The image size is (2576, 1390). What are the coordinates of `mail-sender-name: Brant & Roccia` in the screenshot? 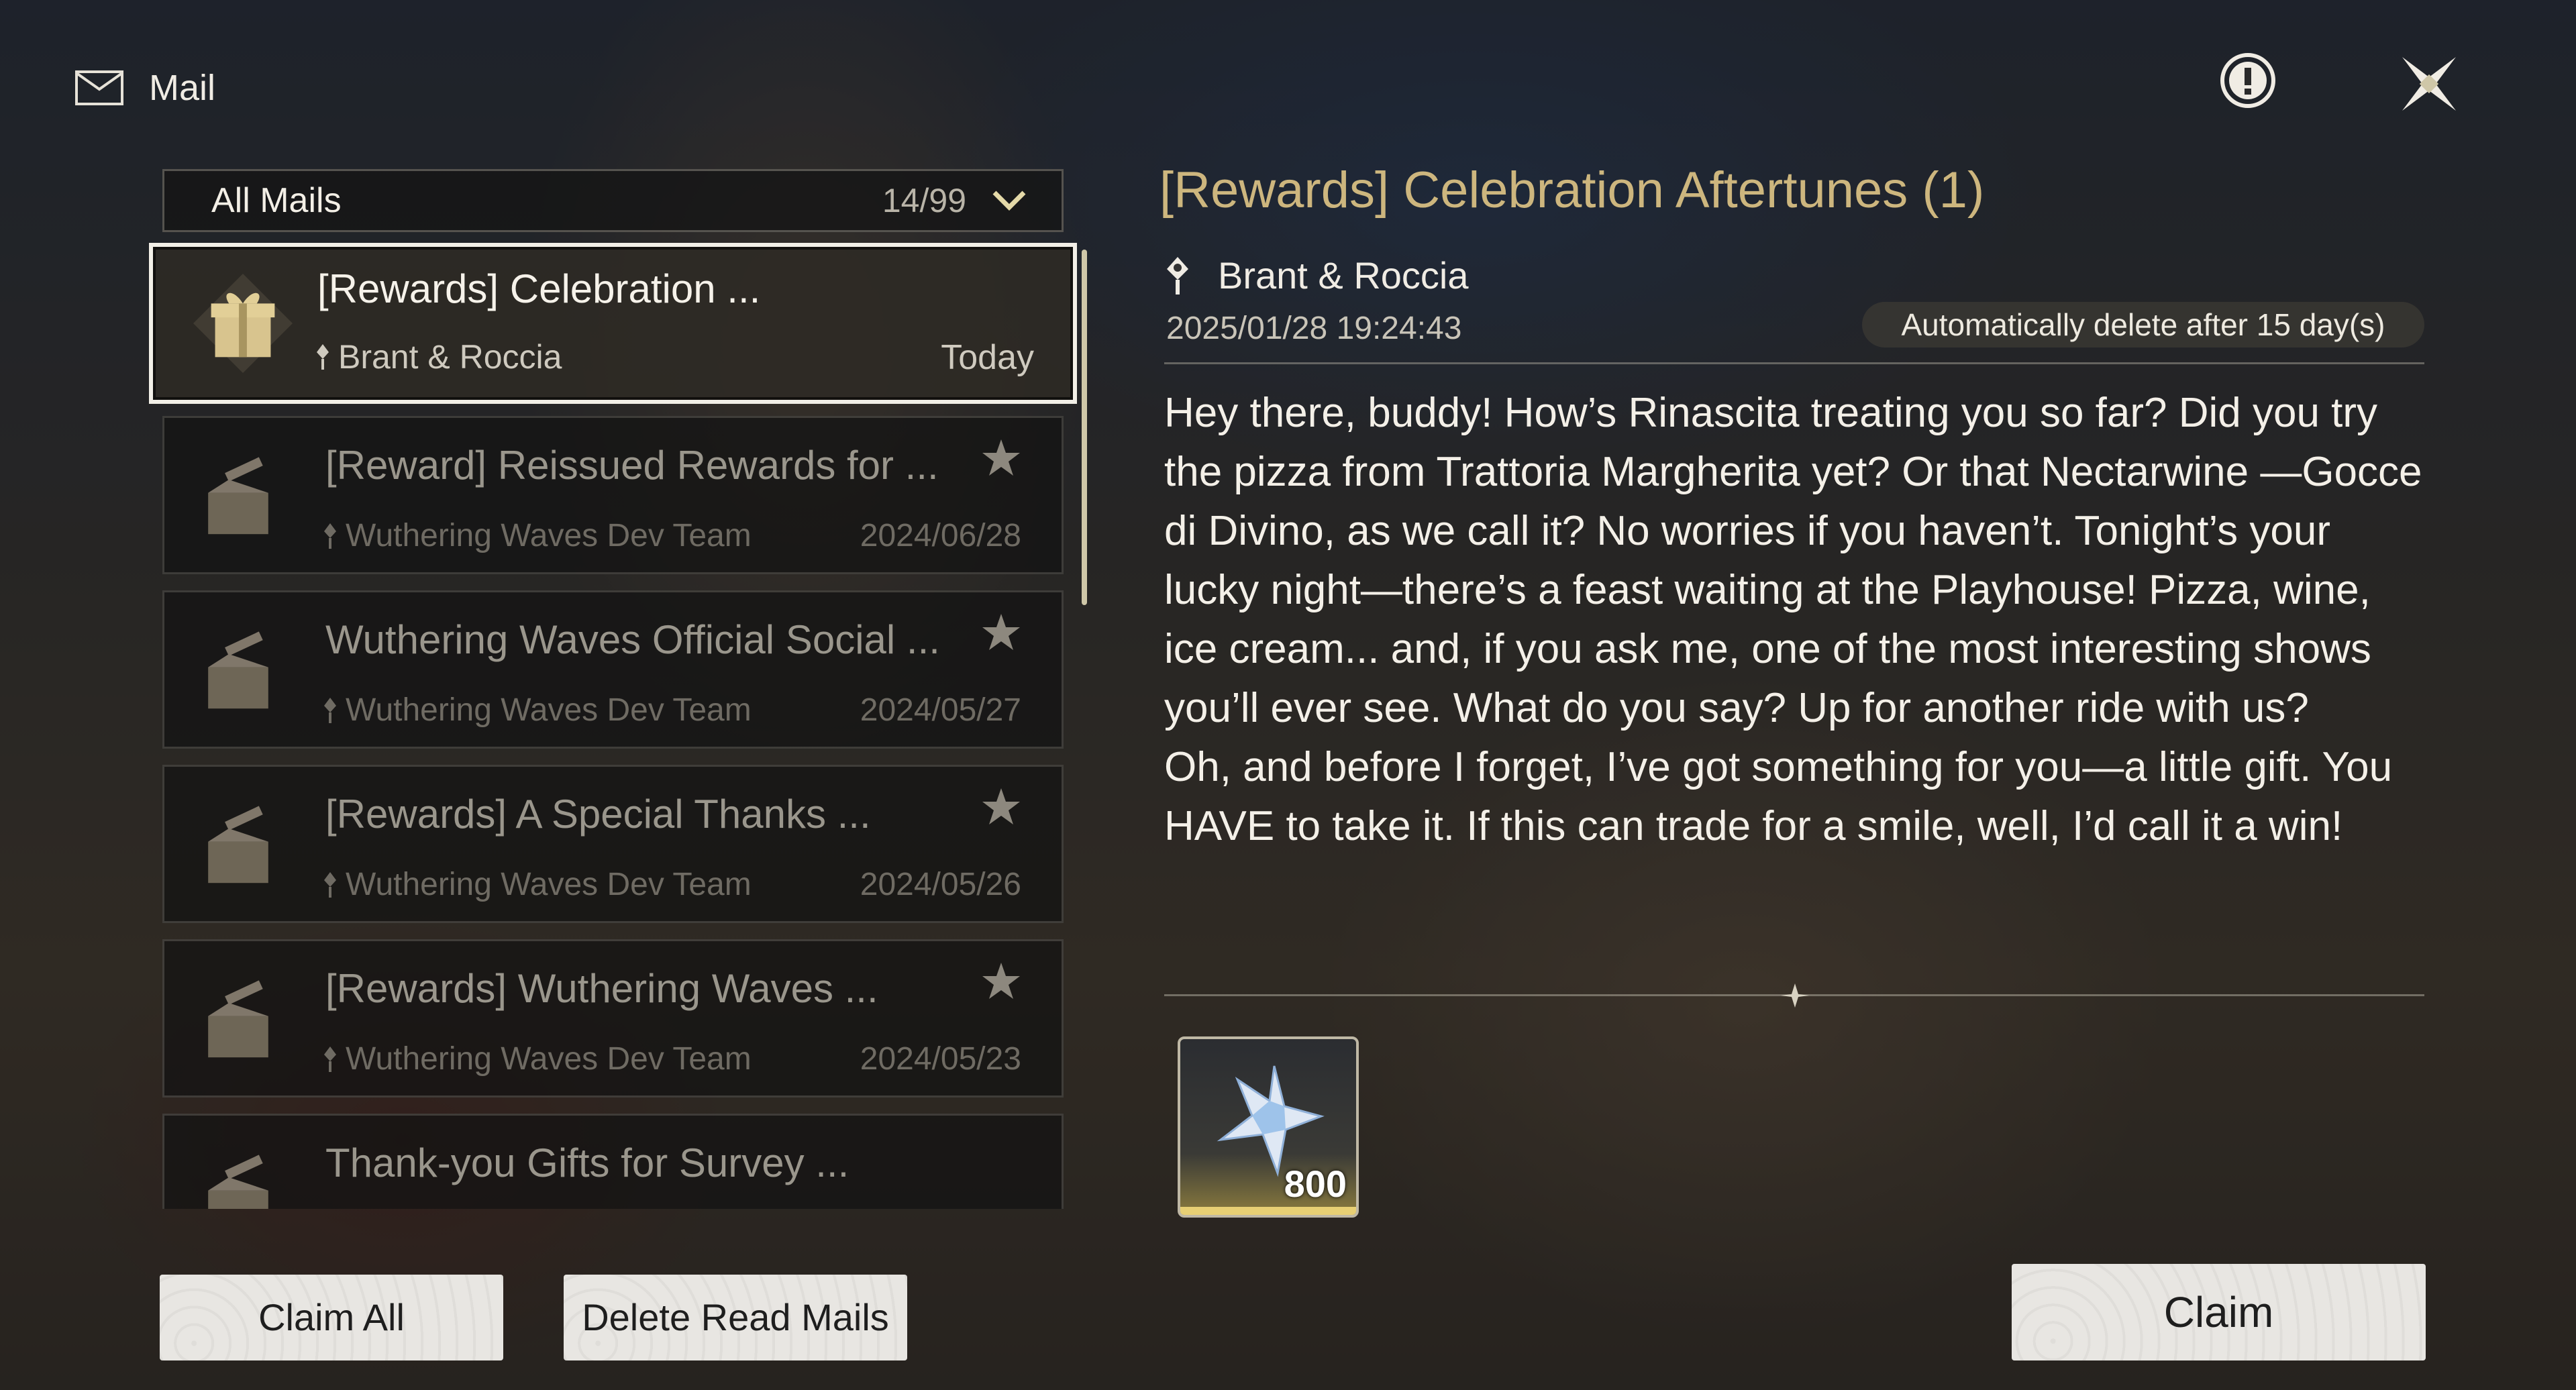 It's located at (450, 357).